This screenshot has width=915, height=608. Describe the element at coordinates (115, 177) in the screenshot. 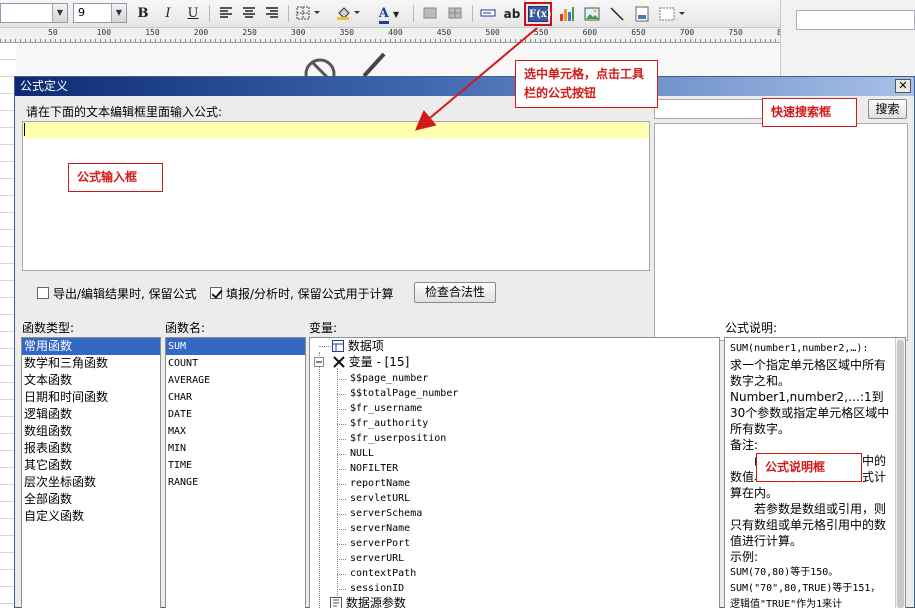

I see `annotation-input-tip: 公式输入框` at that location.